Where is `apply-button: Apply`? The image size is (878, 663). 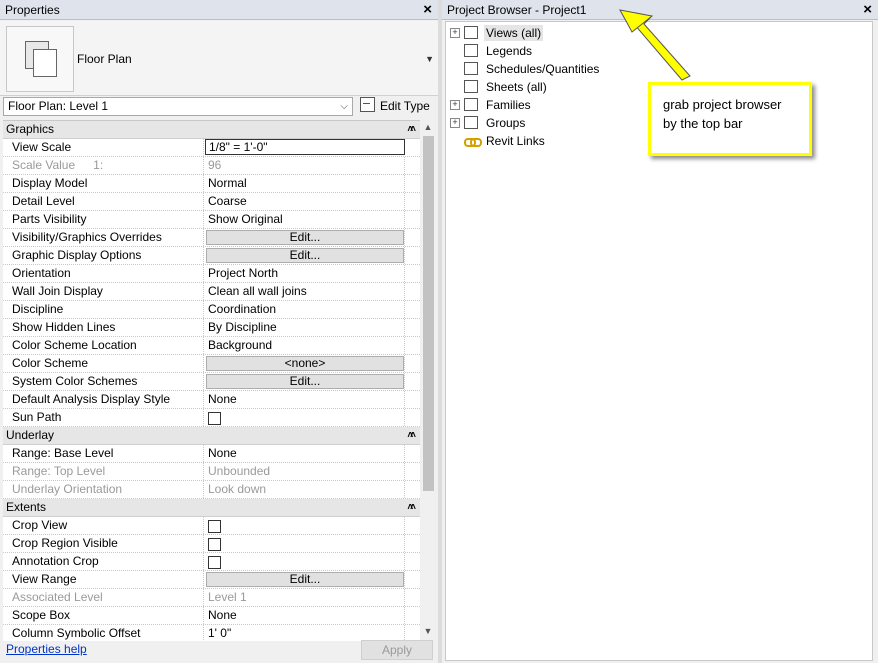 apply-button: Apply is located at coordinates (397, 650).